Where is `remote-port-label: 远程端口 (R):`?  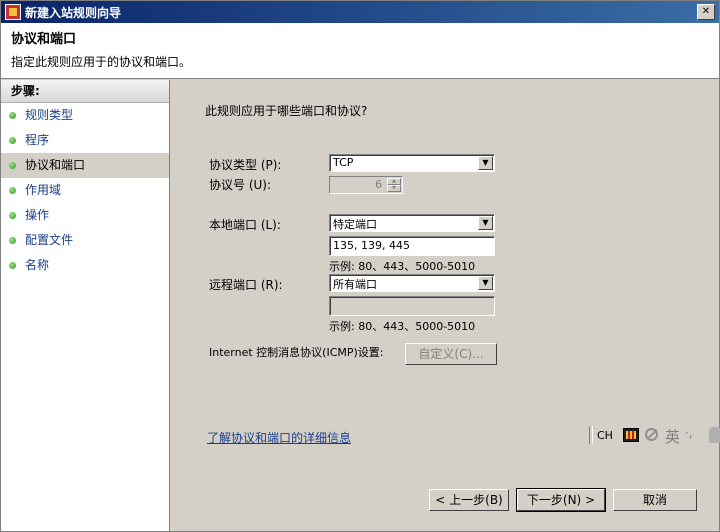
remote-port-label: 远程端口 (R): is located at coordinates (246, 285).